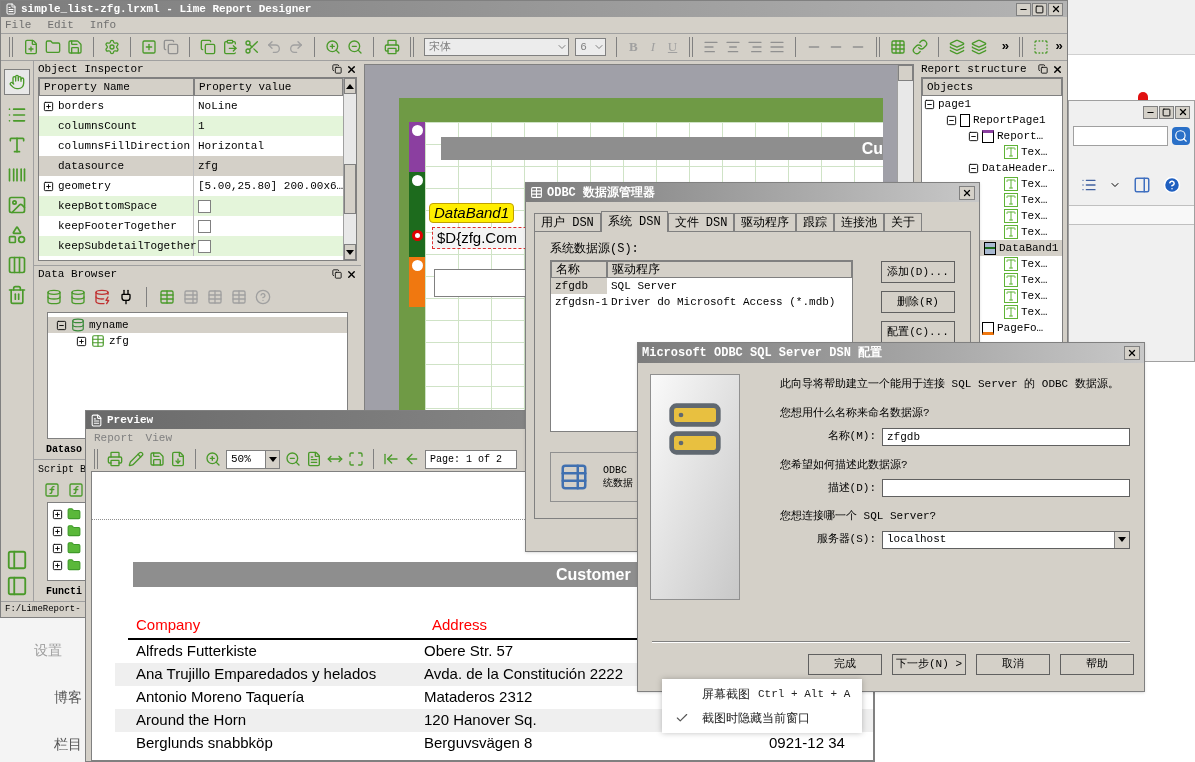 This screenshot has width=1195, height=762. Describe the element at coordinates (269, 87) in the screenshot. I see `column-header: Property value` at that location.